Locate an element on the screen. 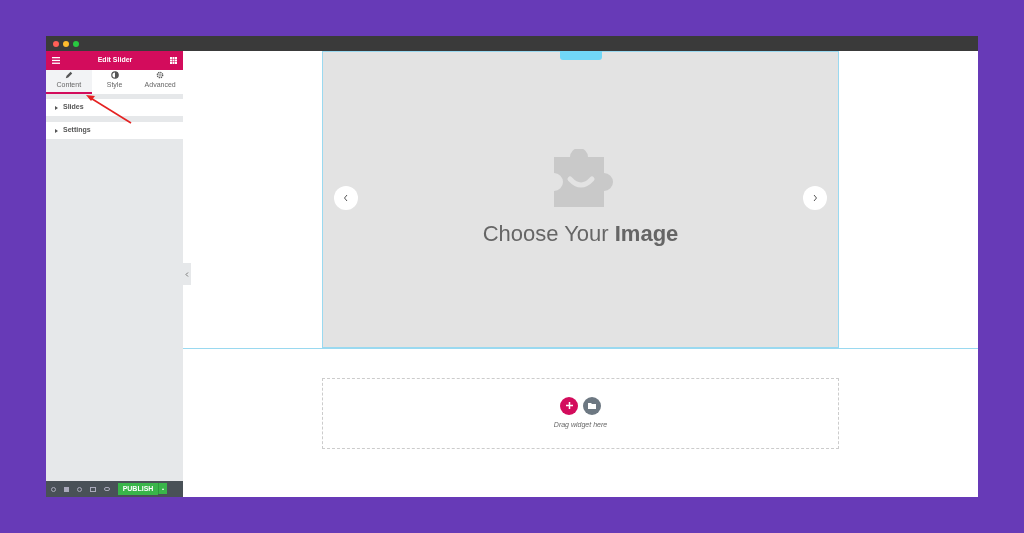 The width and height of the screenshot is (1024, 533). add-button is located at coordinates (569, 405).